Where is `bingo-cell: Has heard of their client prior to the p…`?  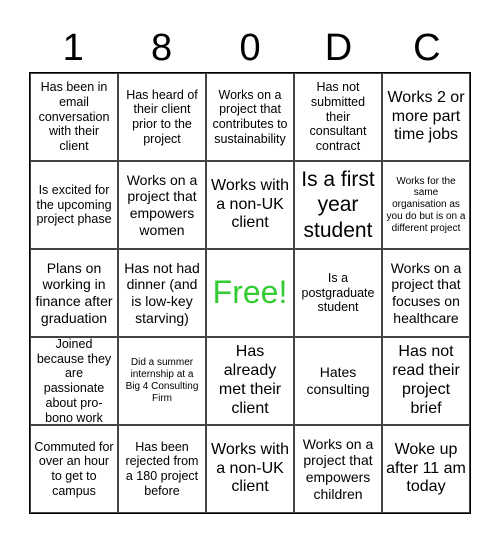 bingo-cell: Has heard of their client prior to the p… is located at coordinates (162, 117).